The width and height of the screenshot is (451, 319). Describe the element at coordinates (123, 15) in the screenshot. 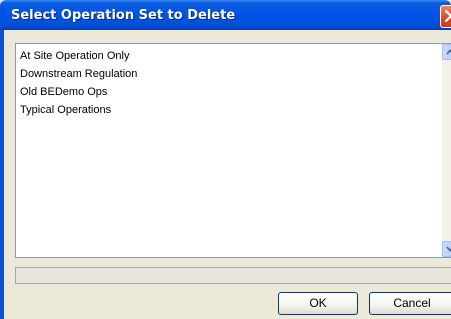

I see `window-title: Select Operation Set to Delete` at that location.